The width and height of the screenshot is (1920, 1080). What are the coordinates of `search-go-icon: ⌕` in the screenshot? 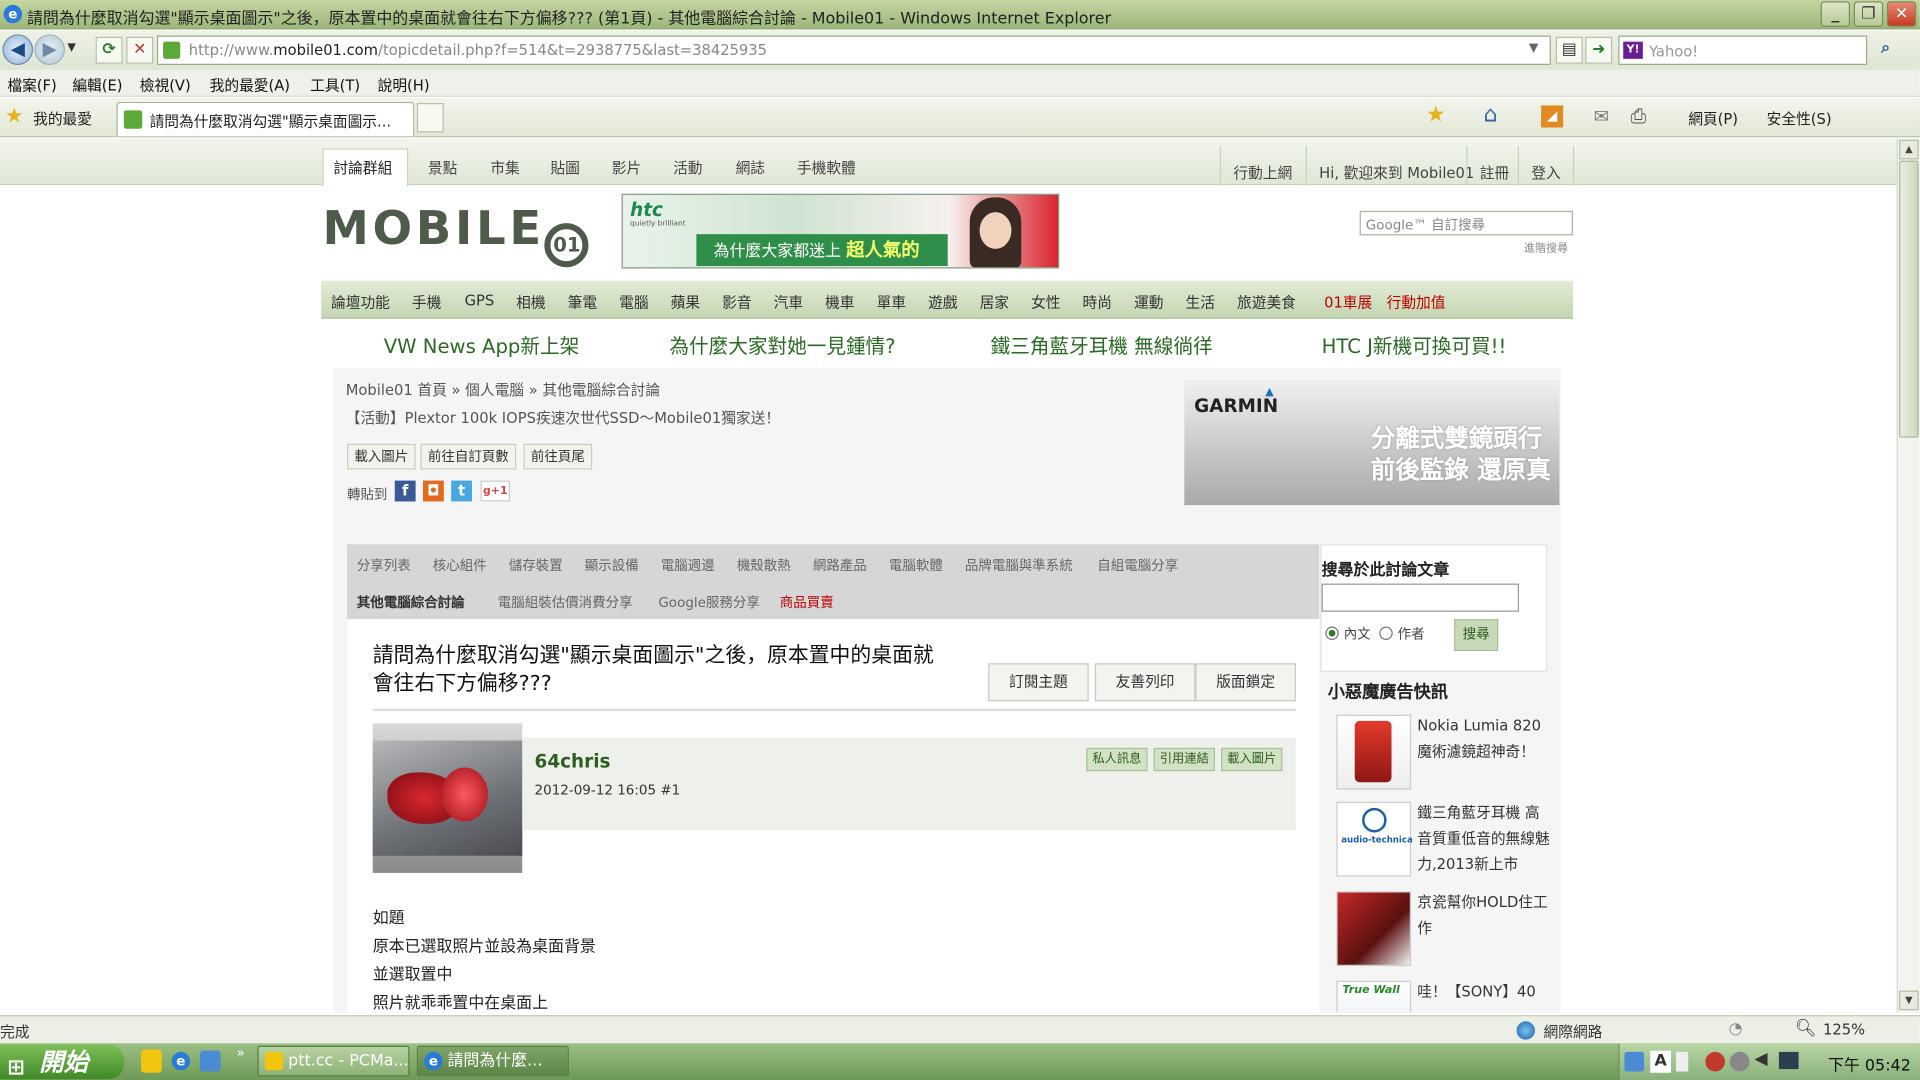 It's located at (1885, 50).